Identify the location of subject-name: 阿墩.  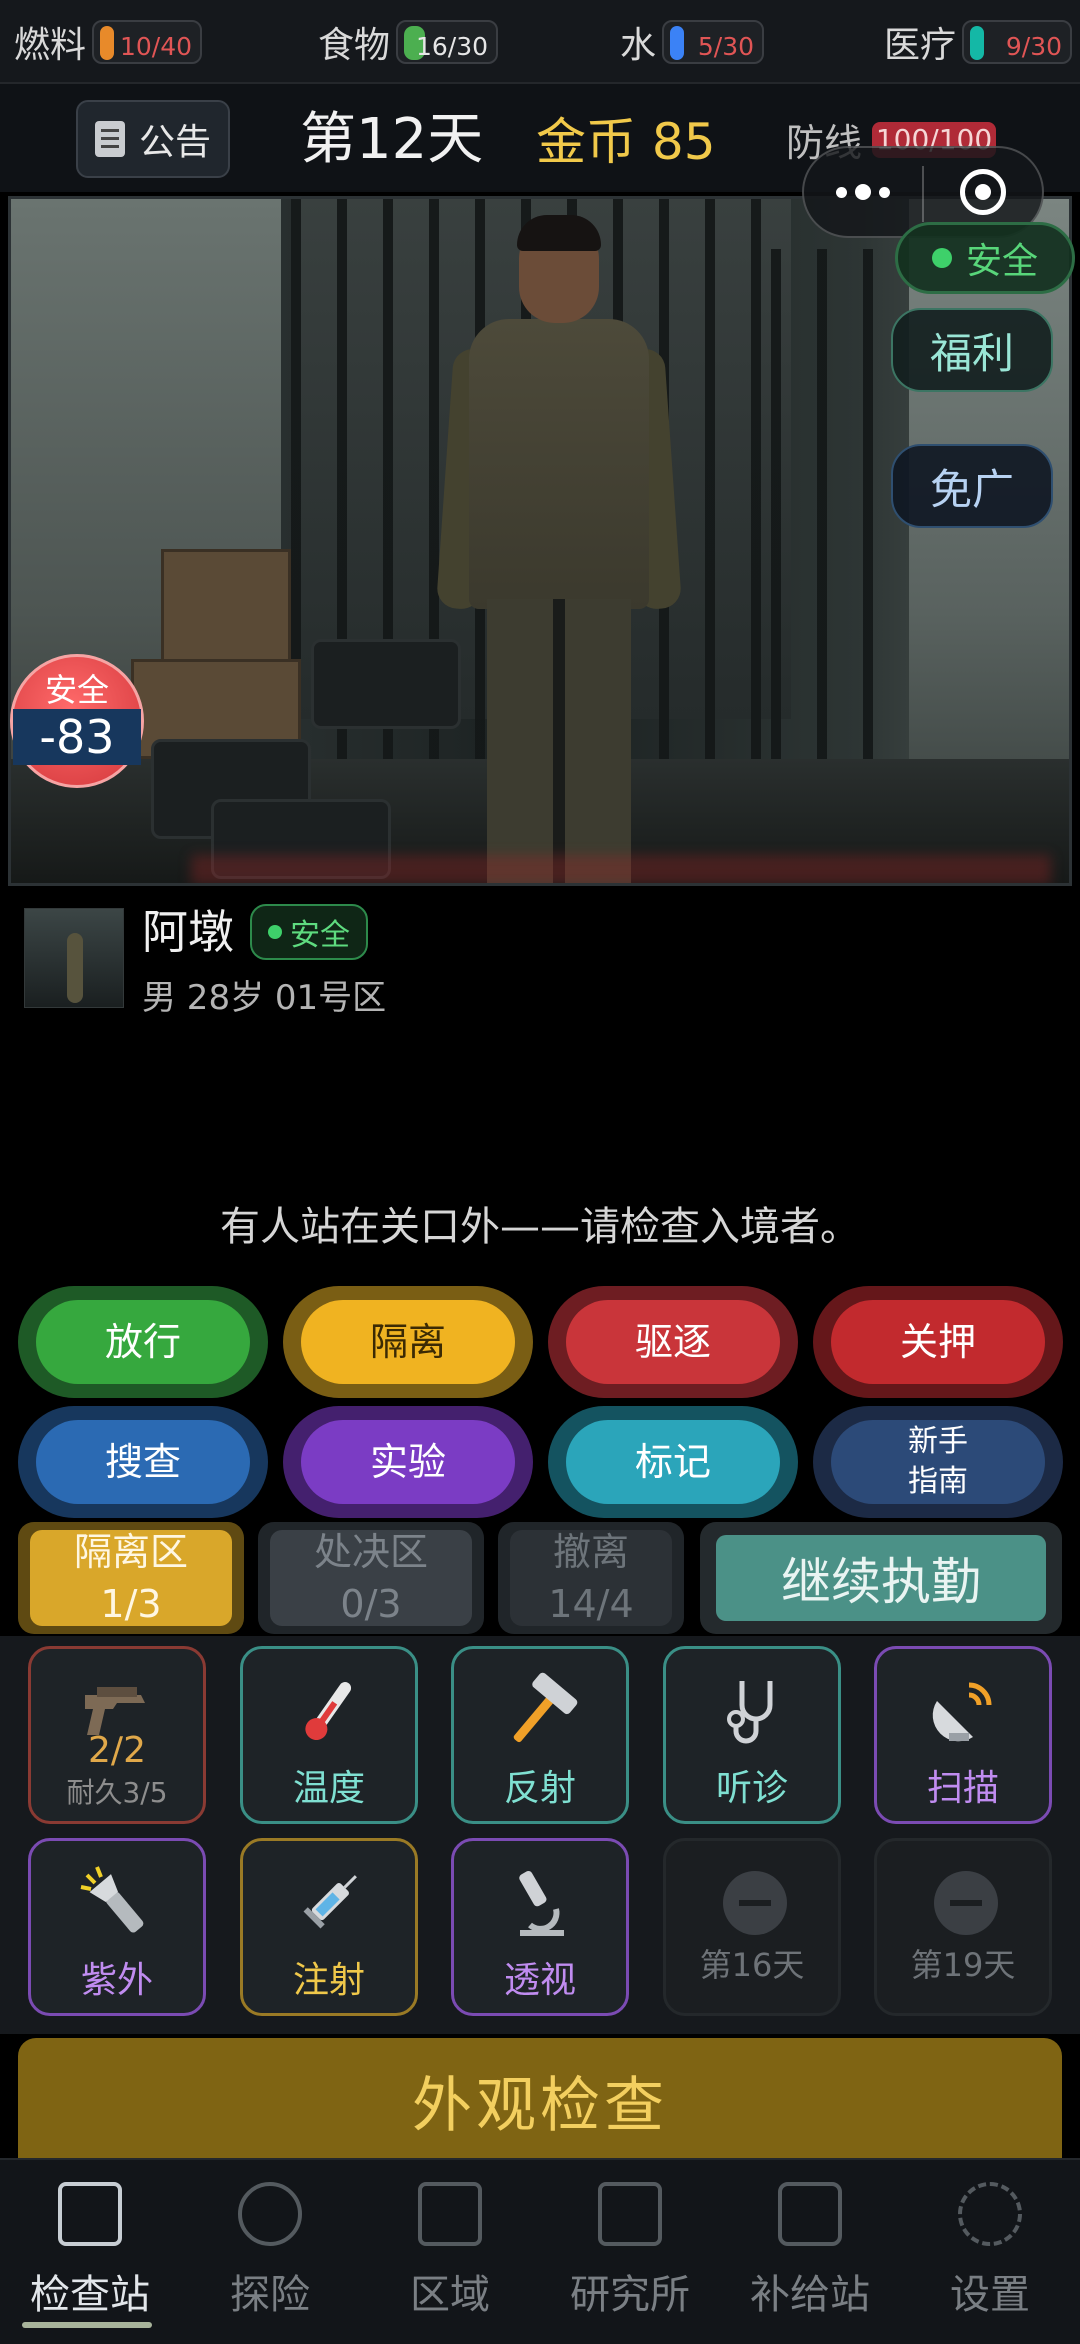
(188, 932).